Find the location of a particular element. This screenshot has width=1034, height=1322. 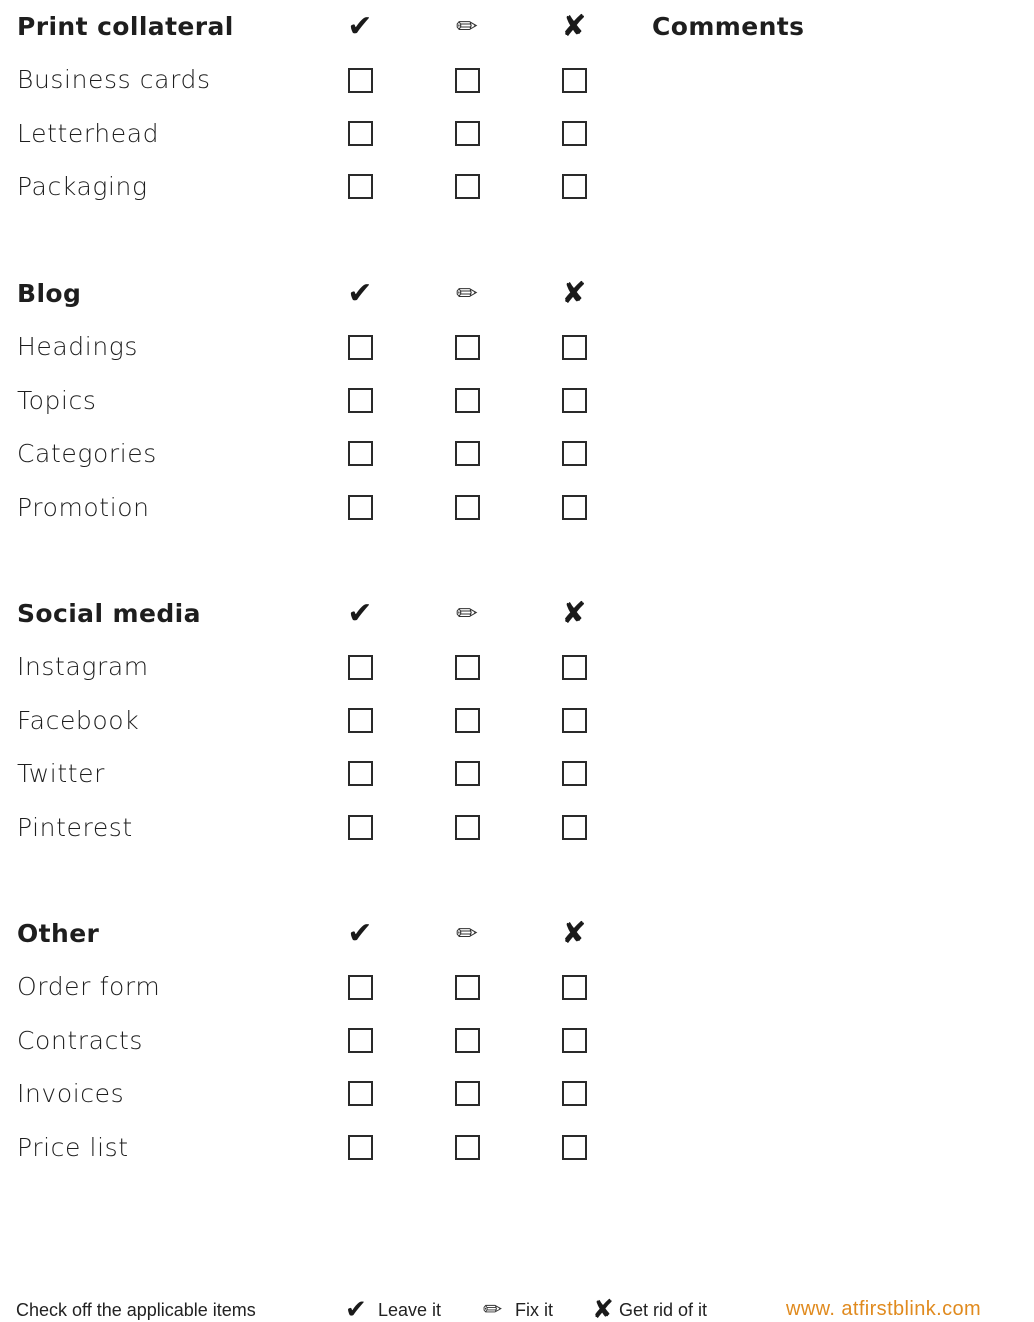

item-label: Twitter is located at coordinates (61, 774).